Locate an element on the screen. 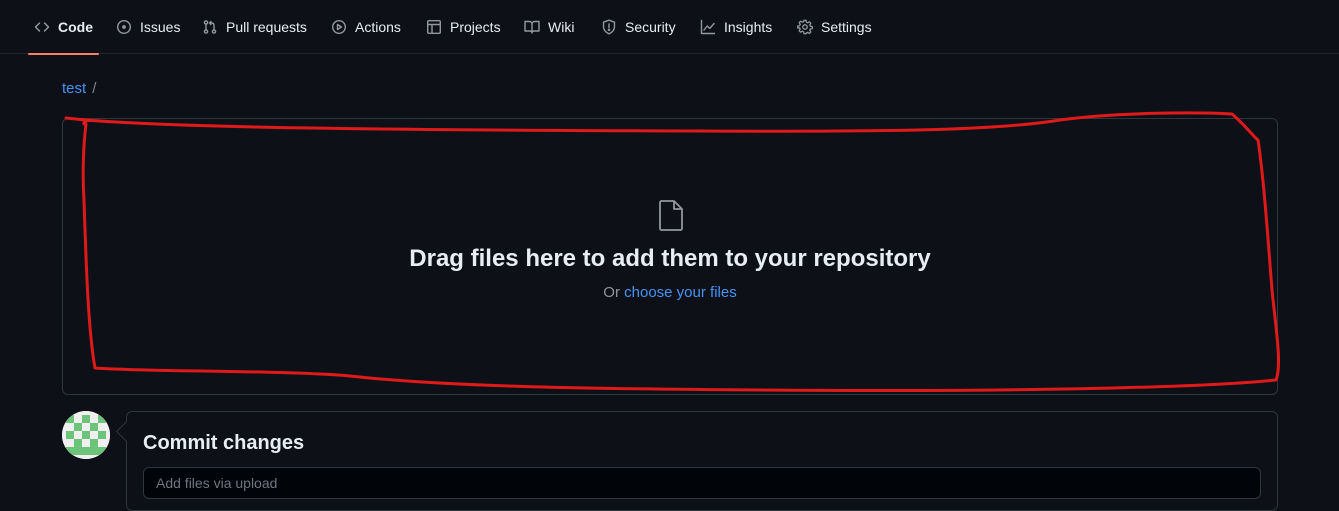  tab-pull-requests-label: Pull requests is located at coordinates (266, 27).